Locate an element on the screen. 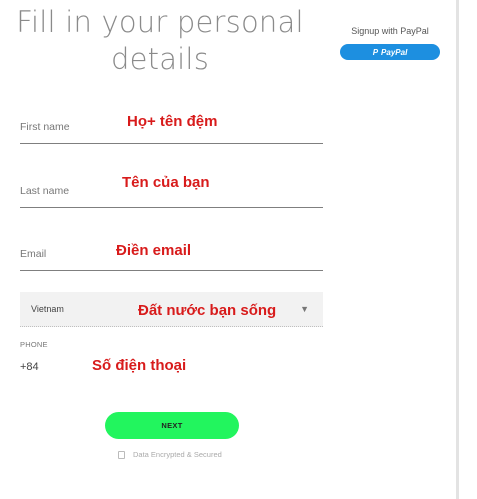 Image resolution: width=477 pixels, height=499 pixels. secure-note-text: Data Encrypted & Secured is located at coordinates (177, 454).